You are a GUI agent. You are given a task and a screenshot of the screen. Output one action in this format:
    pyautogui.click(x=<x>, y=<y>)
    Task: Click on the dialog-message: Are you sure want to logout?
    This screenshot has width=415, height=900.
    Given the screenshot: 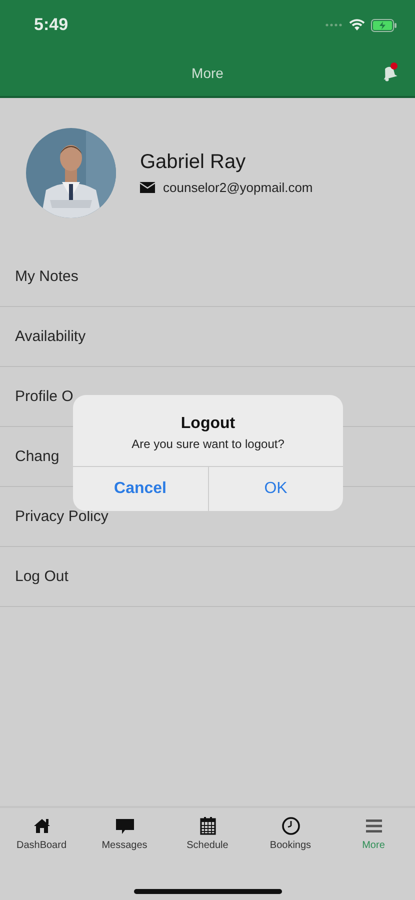 What is the action you would take?
    pyautogui.click(x=208, y=444)
    